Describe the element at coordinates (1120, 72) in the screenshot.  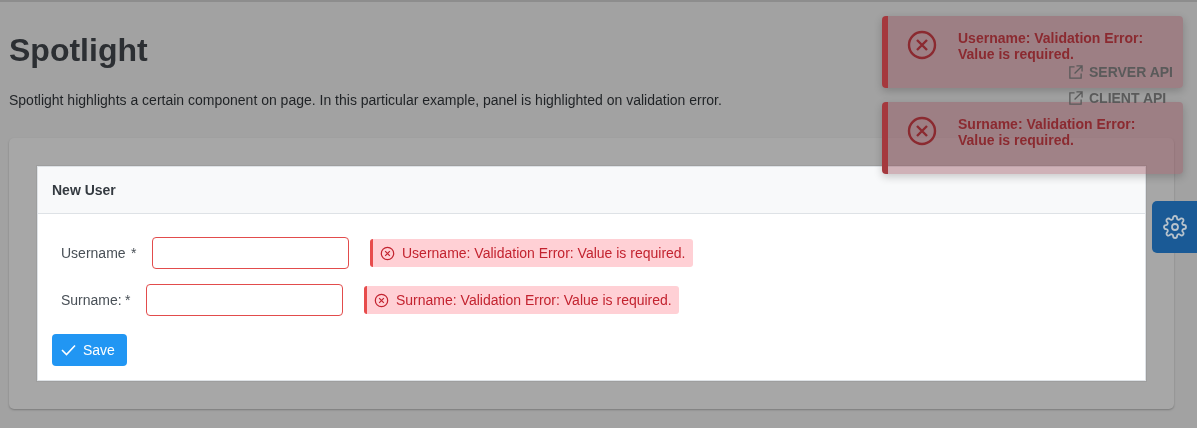
I see `api-link: SERVER API` at that location.